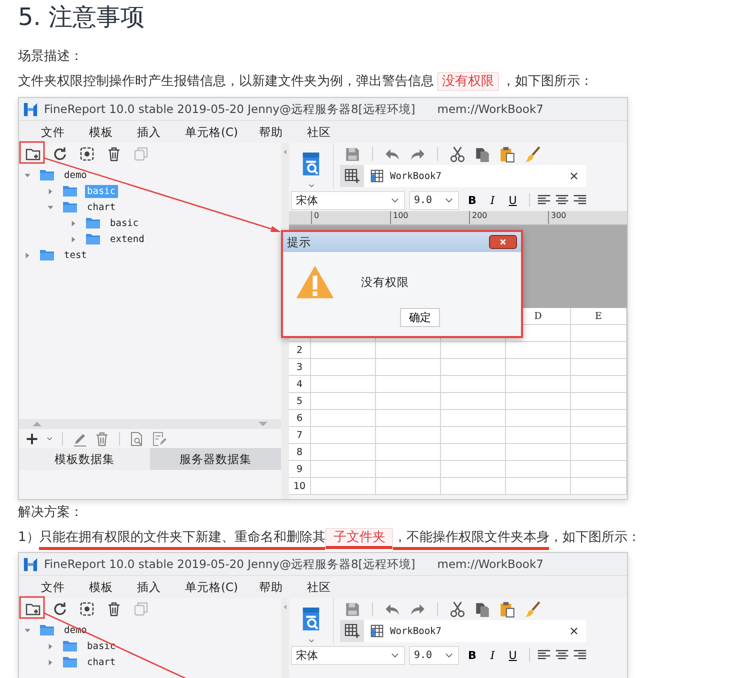 Image resolution: width=756 pixels, height=678 pixels. I want to click on folder-item: demo, so click(75, 175).